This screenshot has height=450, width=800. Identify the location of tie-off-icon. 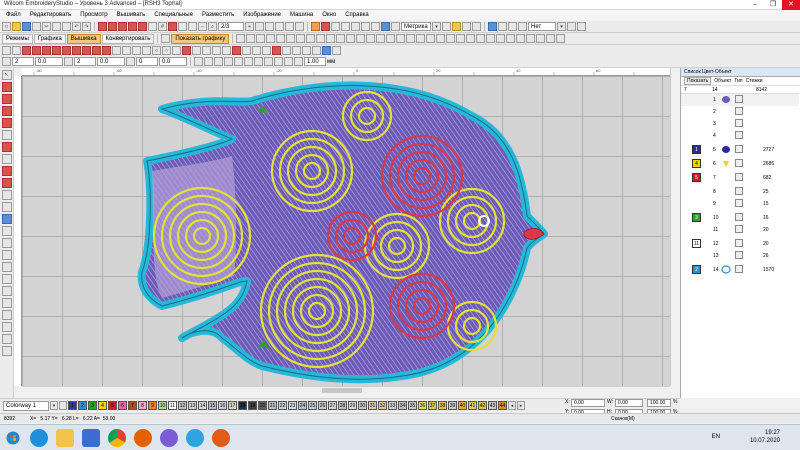
(206, 50).